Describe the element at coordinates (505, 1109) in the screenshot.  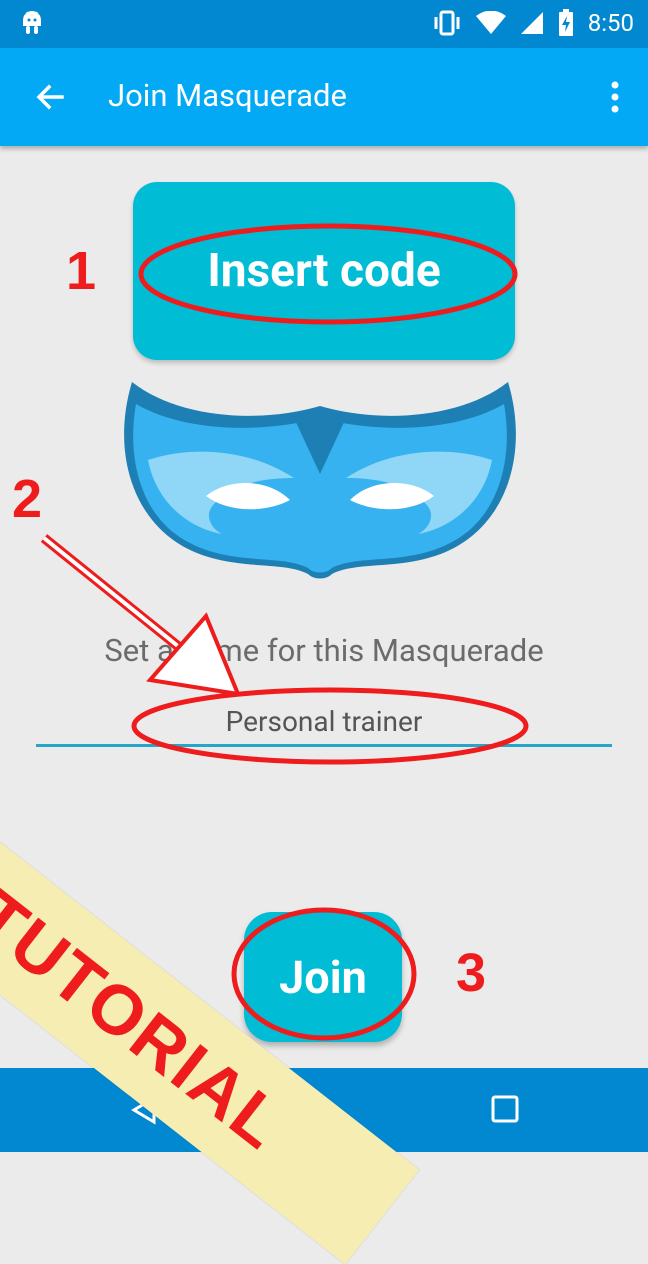
I see `nav-recents-icon` at that location.